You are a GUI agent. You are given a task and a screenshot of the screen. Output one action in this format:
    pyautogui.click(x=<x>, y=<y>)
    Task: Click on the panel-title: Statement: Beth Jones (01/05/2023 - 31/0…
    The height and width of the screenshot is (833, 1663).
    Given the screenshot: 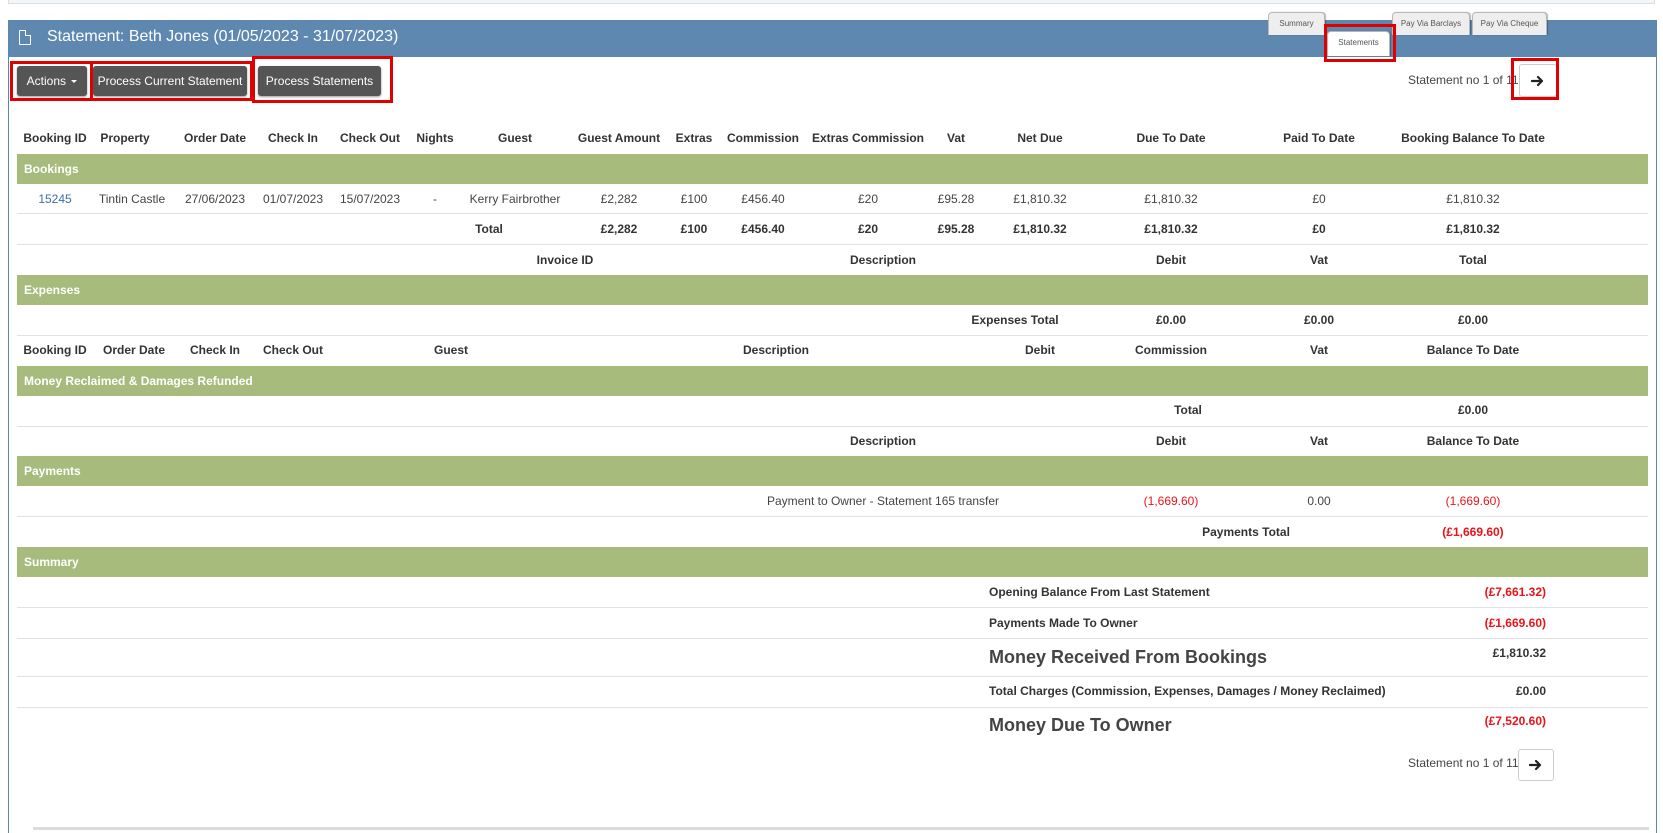 What is the action you would take?
    pyautogui.click(x=223, y=36)
    